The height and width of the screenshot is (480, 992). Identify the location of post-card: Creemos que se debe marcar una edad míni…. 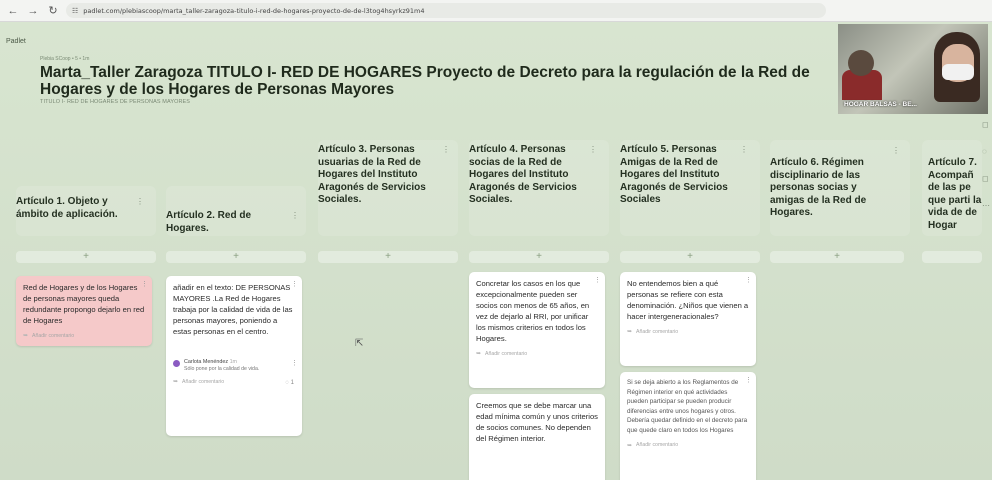
(537, 437).